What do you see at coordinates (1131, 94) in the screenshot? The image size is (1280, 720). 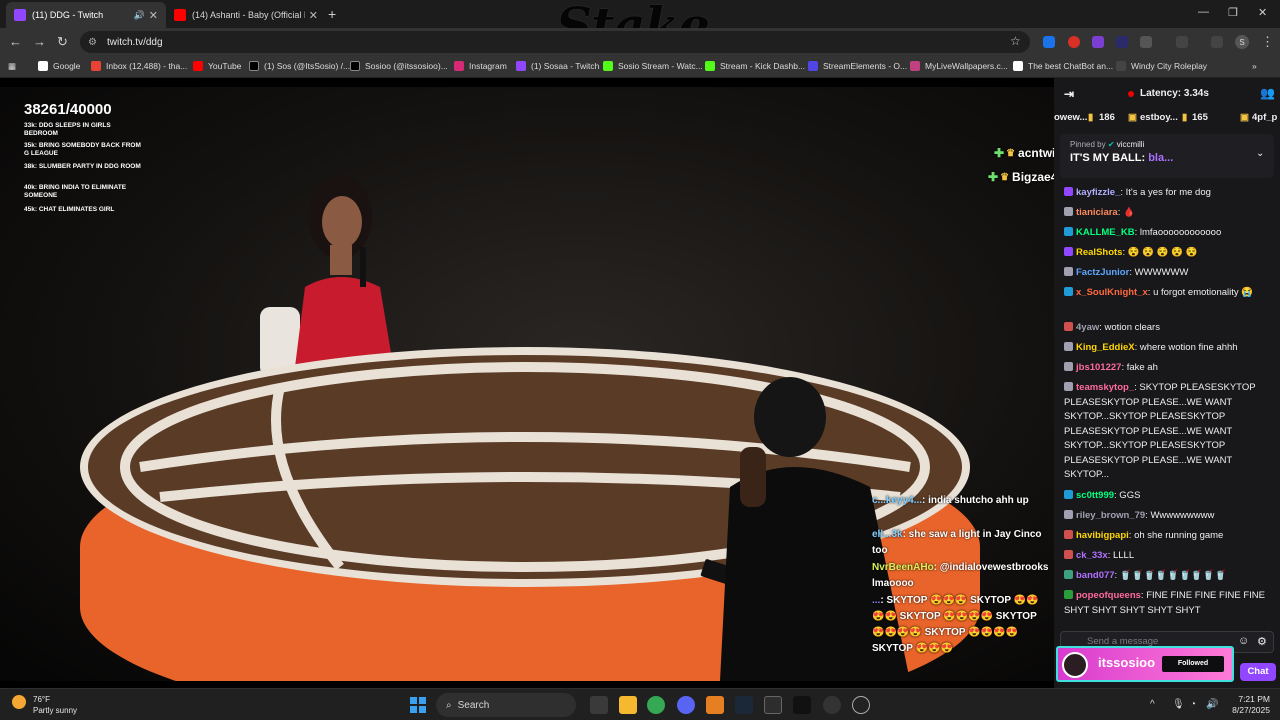 I see `live-dot` at bounding box center [1131, 94].